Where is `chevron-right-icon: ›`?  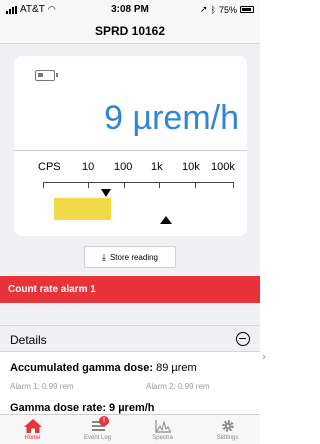
chevron-right-icon: › is located at coordinates (264, 357).